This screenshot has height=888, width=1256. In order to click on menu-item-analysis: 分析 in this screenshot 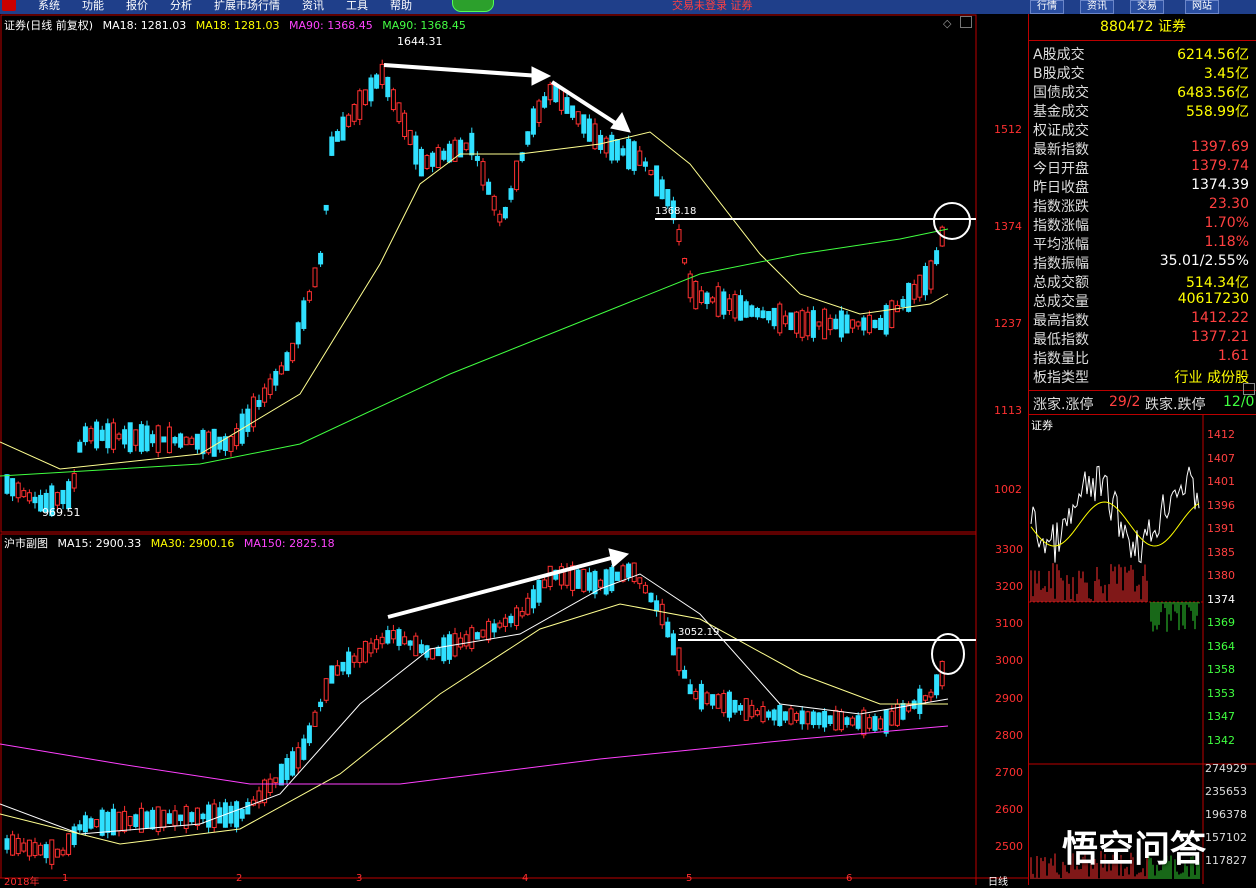, I will do `click(181, 6)`.